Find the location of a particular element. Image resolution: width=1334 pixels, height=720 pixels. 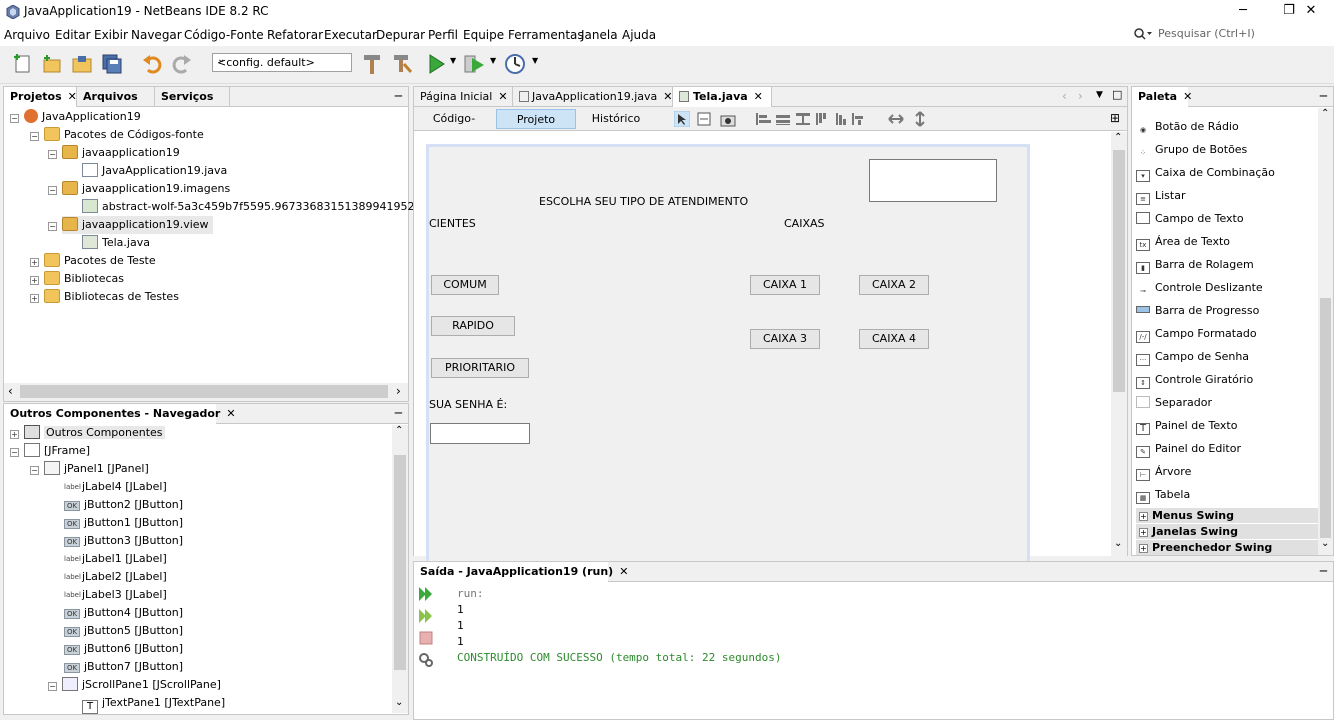

tree-item-java-file: JavaApplication19.java is located at coordinates (154, 171).